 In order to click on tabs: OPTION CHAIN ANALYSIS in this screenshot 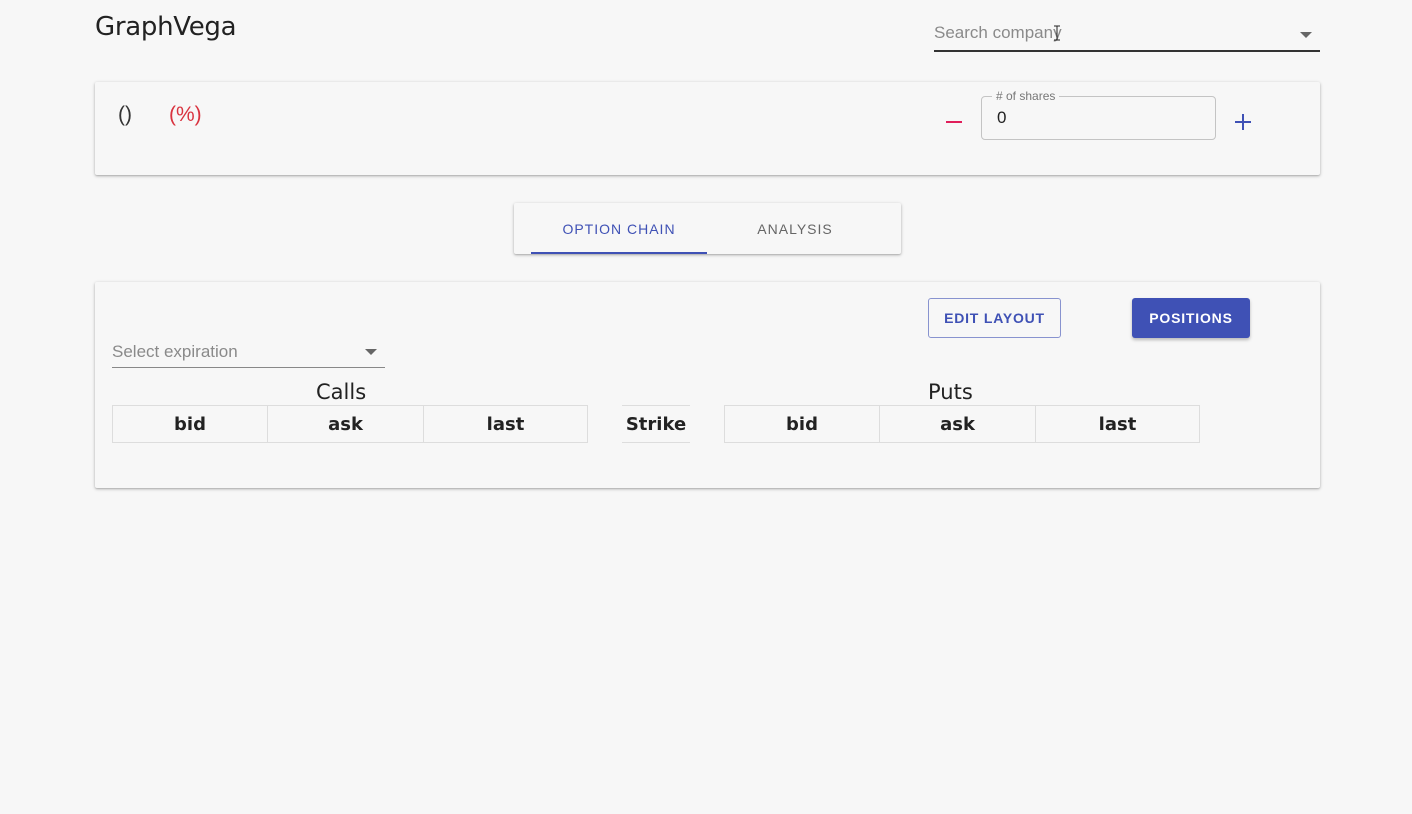, I will do `click(707, 228)`.